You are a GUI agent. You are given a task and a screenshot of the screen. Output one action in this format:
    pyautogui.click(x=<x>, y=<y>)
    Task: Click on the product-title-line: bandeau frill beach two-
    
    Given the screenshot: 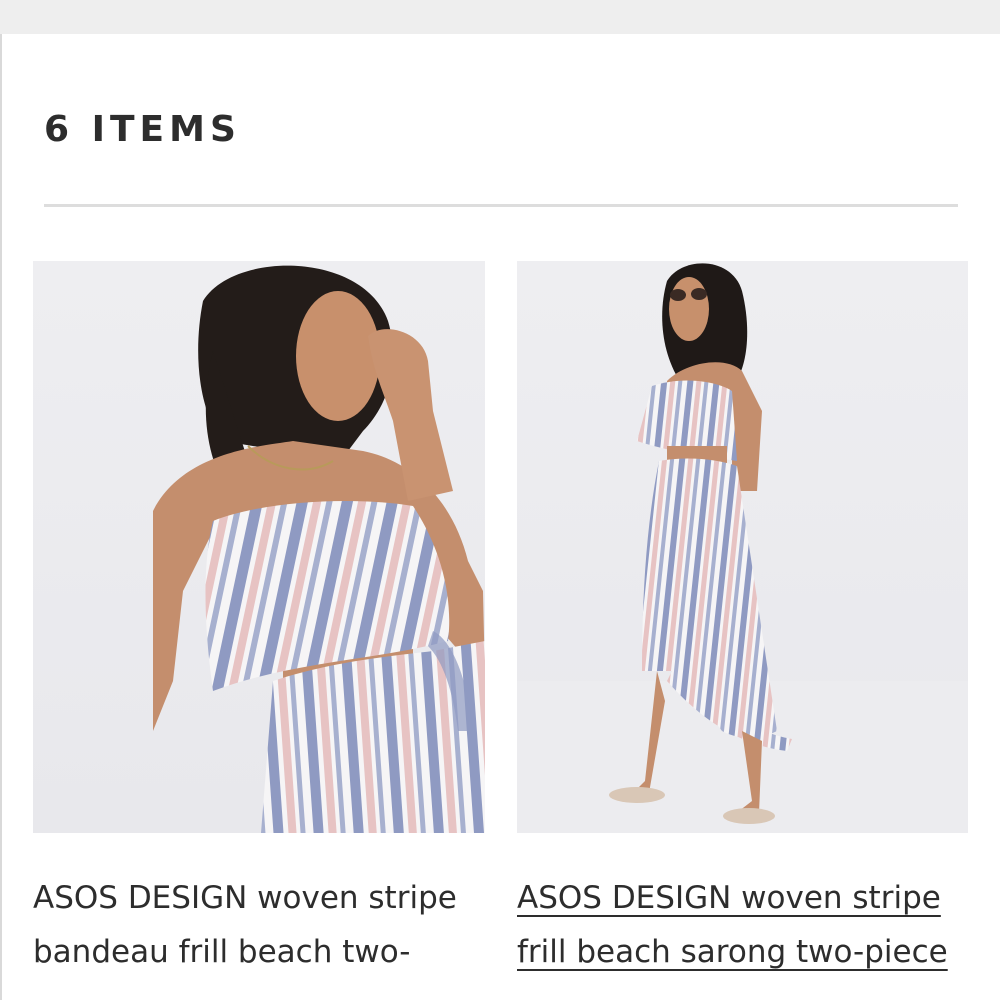 What is the action you would take?
    pyautogui.click(x=222, y=952)
    